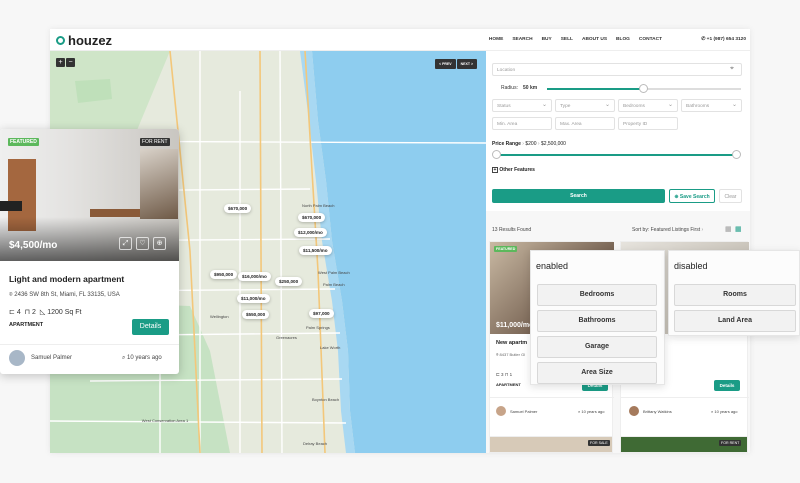 The image size is (800, 483). What do you see at coordinates (597, 373) in the screenshot?
I see `field-area-size: Area Size` at bounding box center [597, 373].